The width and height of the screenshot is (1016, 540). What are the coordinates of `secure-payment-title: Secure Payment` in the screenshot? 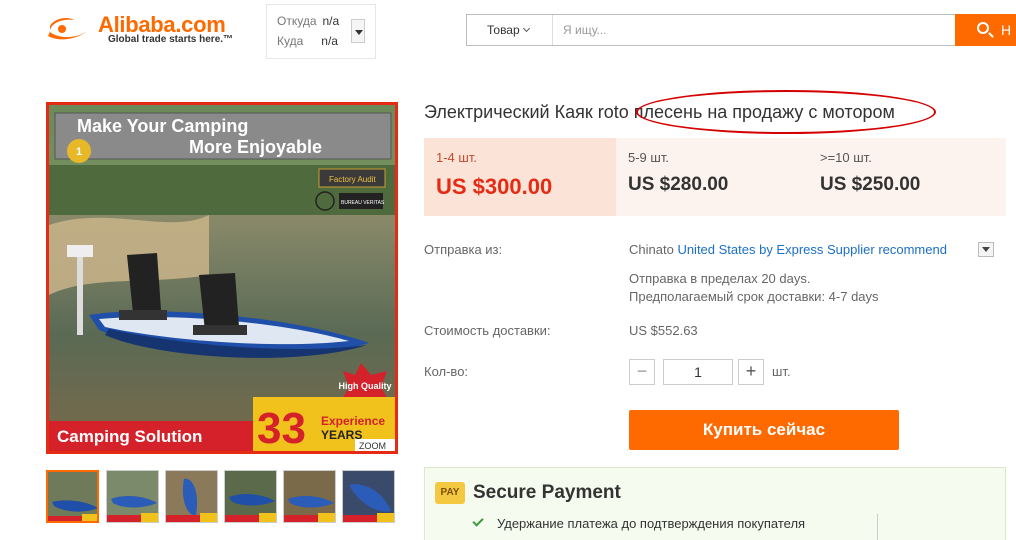 It's located at (547, 492).